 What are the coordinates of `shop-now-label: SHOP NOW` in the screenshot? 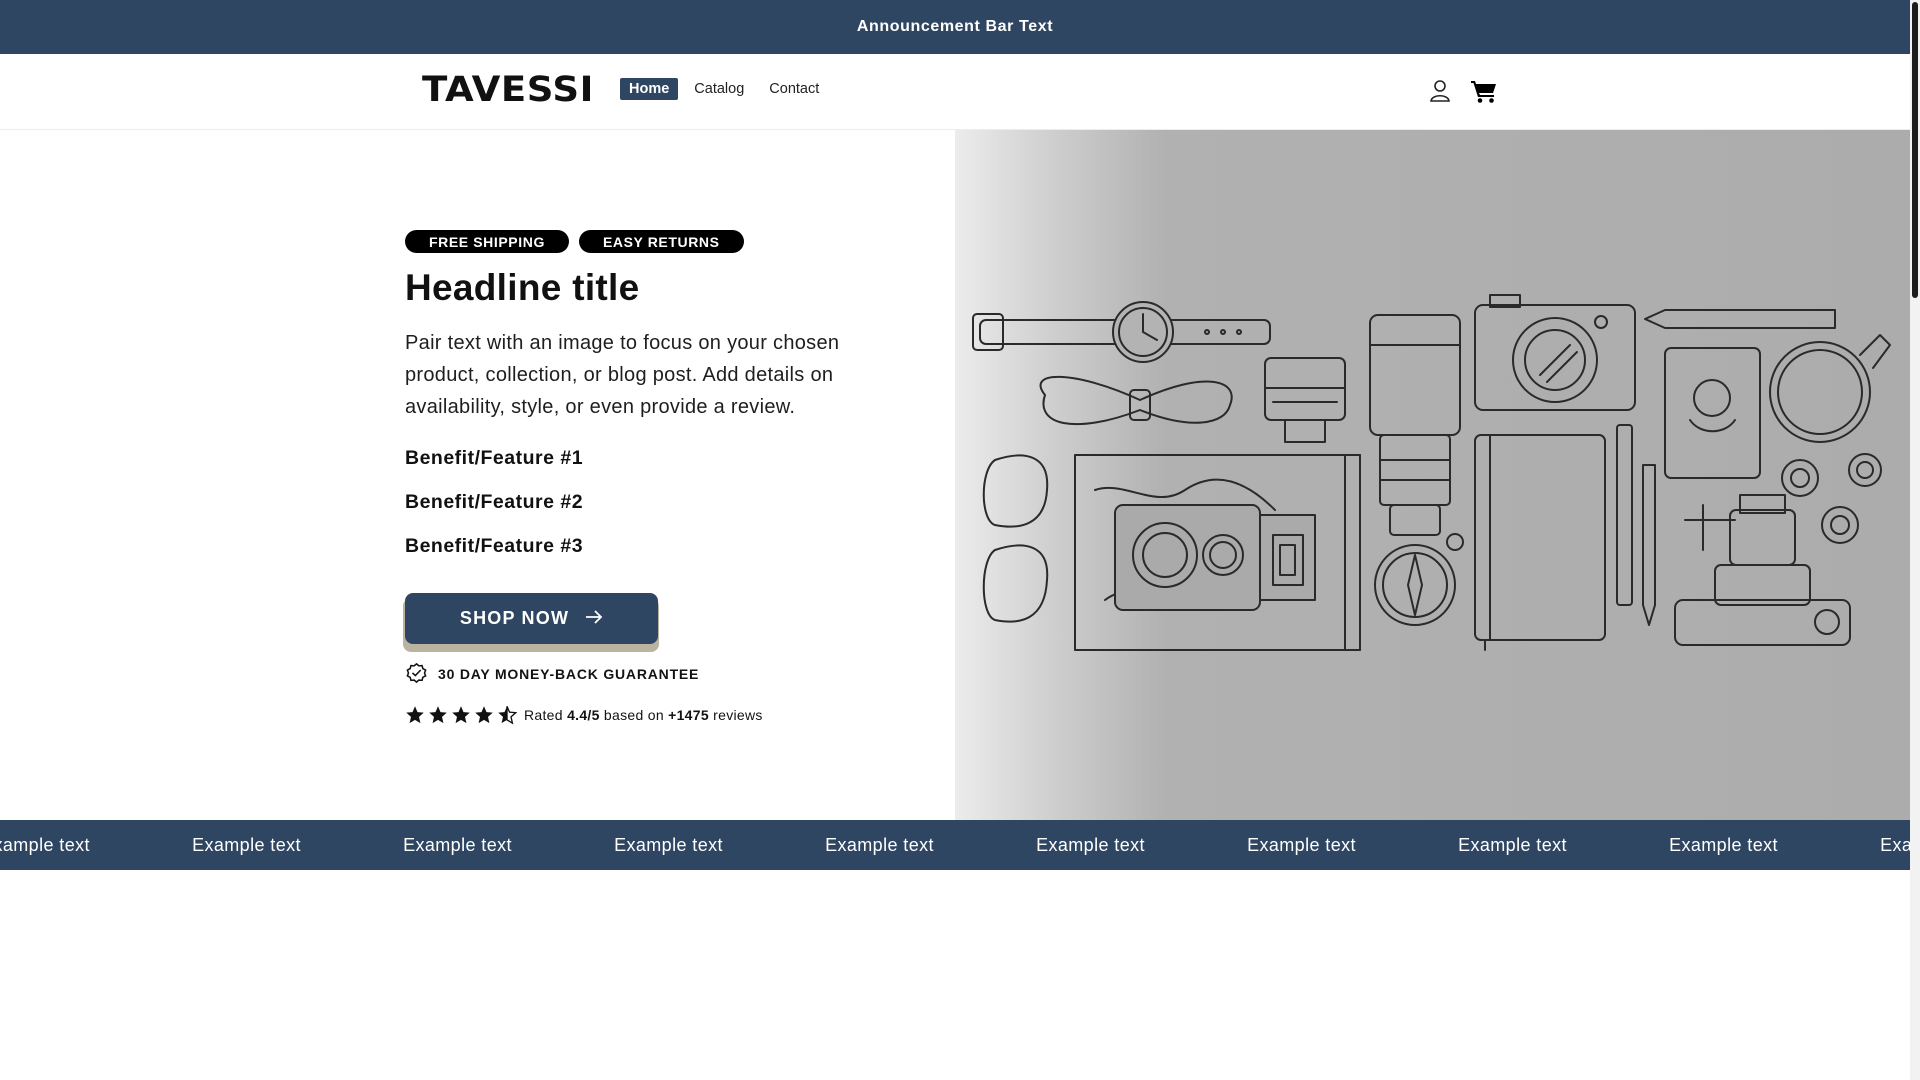 It's located at (514, 618).